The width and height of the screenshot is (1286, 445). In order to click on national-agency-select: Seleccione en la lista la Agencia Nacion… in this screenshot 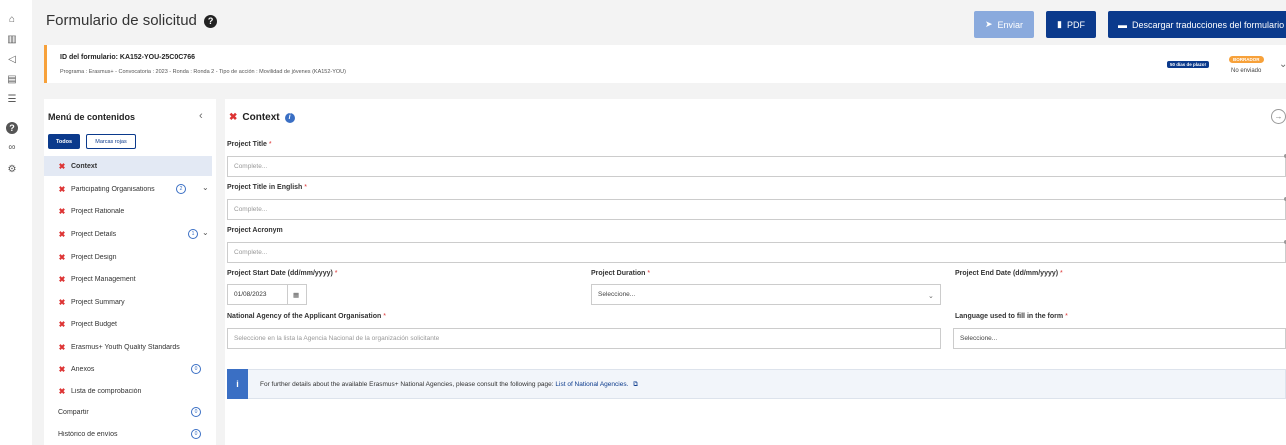, I will do `click(584, 338)`.